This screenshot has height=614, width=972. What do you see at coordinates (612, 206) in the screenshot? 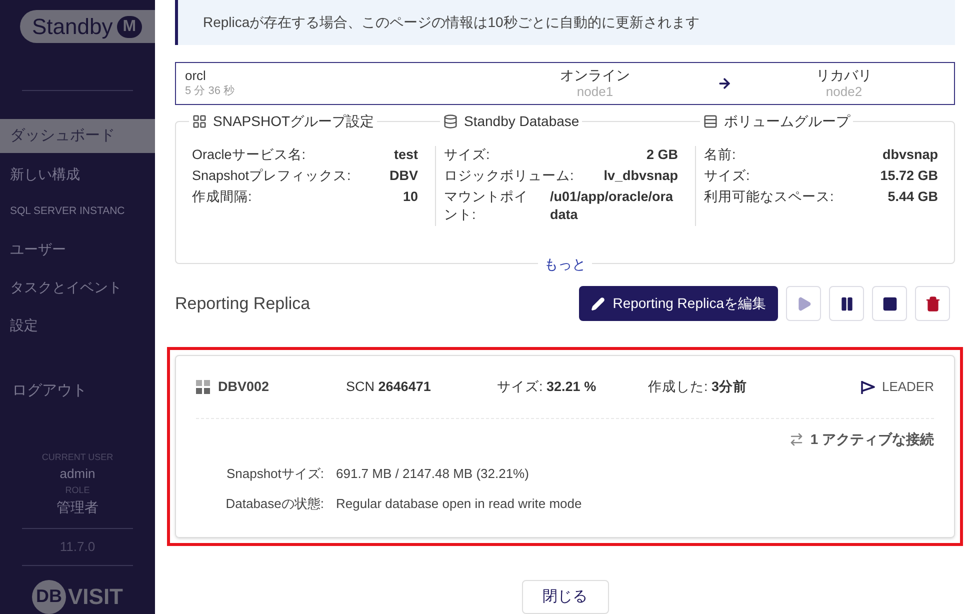
I see `field-value: /u01/app/oracle/oradata` at bounding box center [612, 206].